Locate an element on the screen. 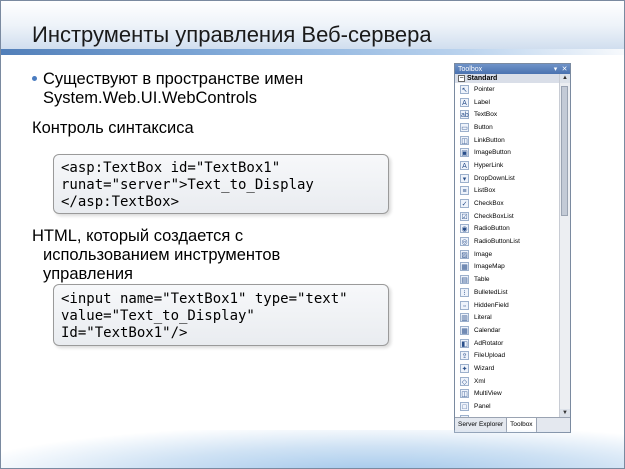  toolbox-item-label: Calendar is located at coordinates (487, 330).